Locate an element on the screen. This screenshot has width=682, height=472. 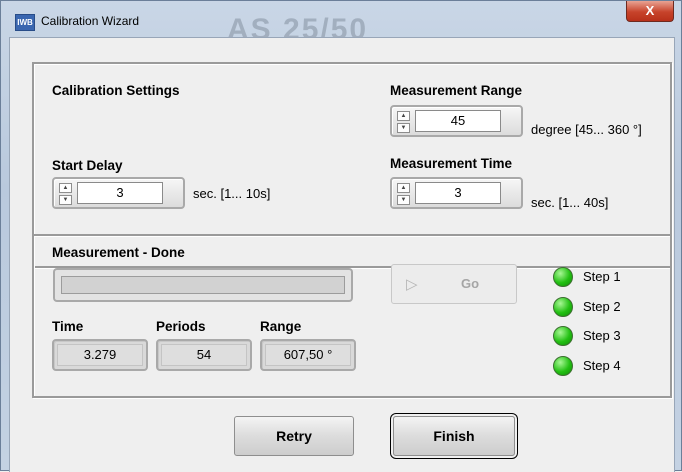
start-delay-input: 3 is located at coordinates (120, 193).